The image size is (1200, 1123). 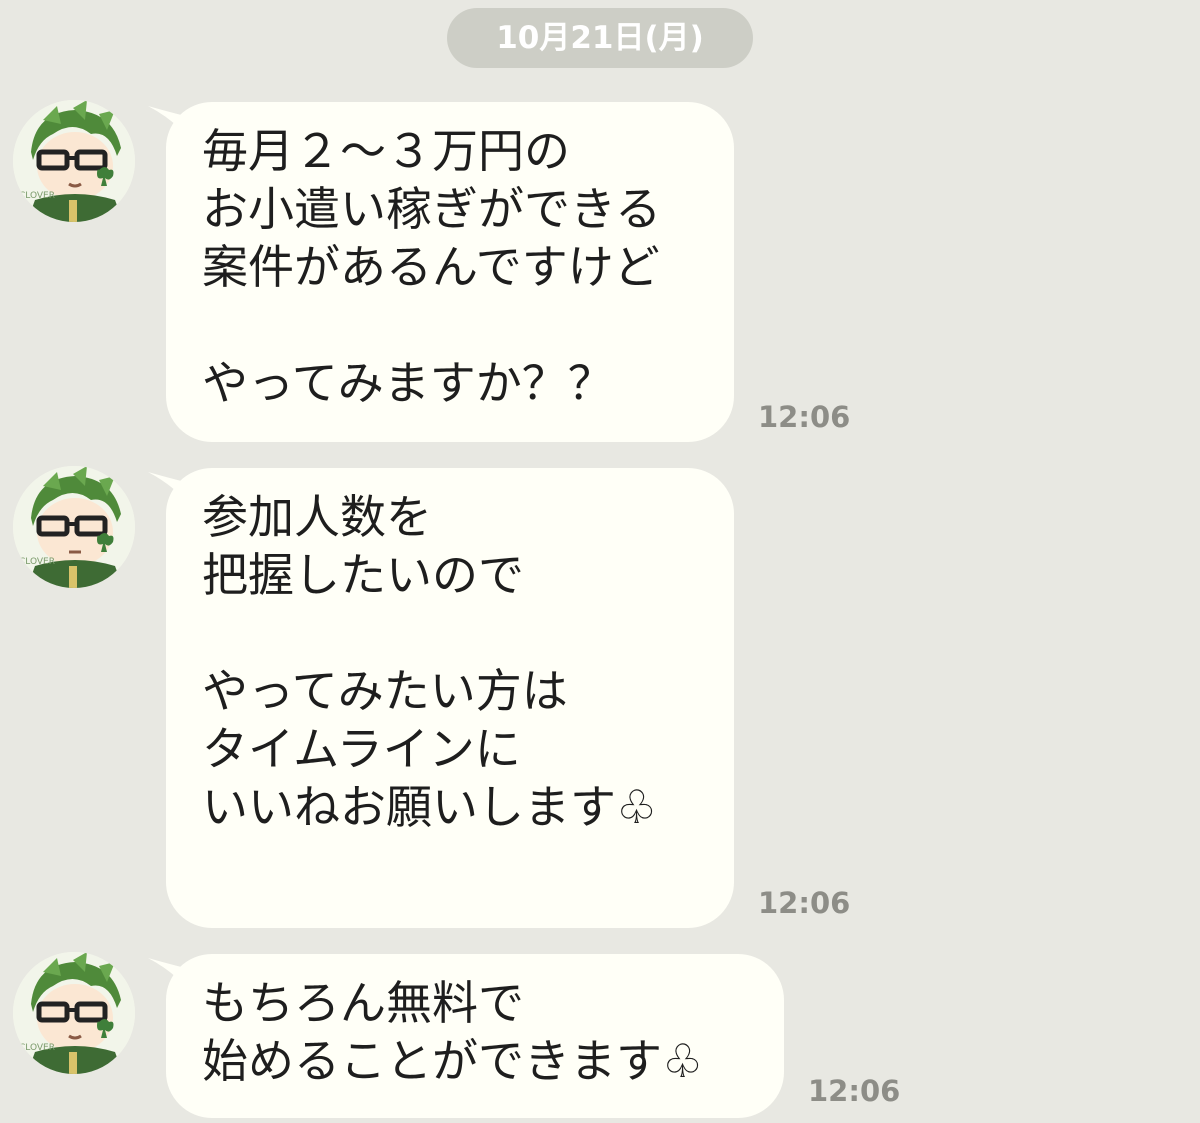 What do you see at coordinates (432, 209) in the screenshot?
I see `message-text-line: お小遣い稼ぎができる` at bounding box center [432, 209].